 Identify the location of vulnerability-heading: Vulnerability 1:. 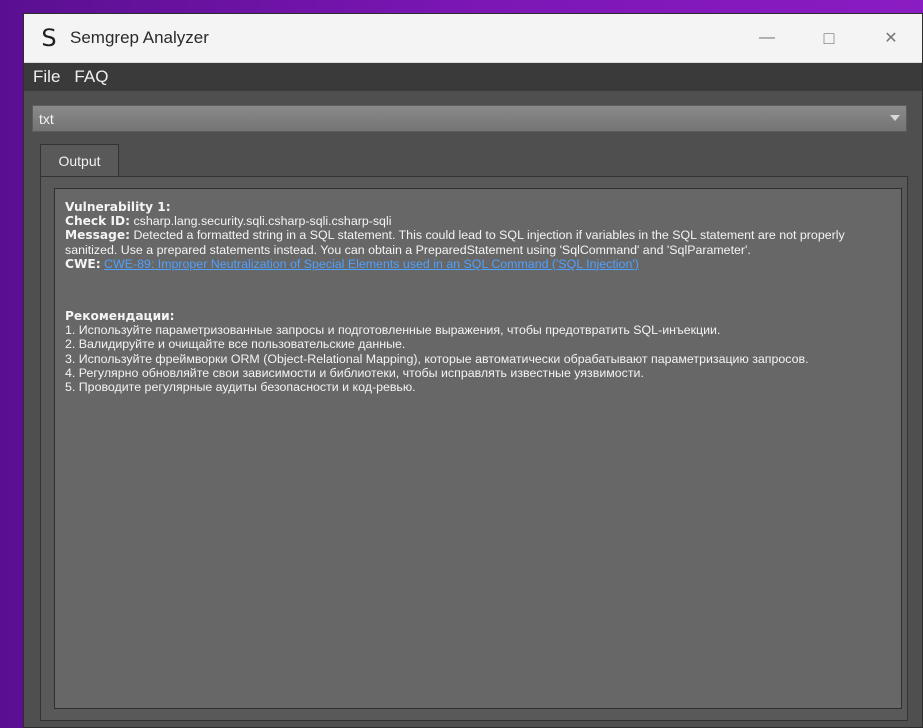
(118, 207).